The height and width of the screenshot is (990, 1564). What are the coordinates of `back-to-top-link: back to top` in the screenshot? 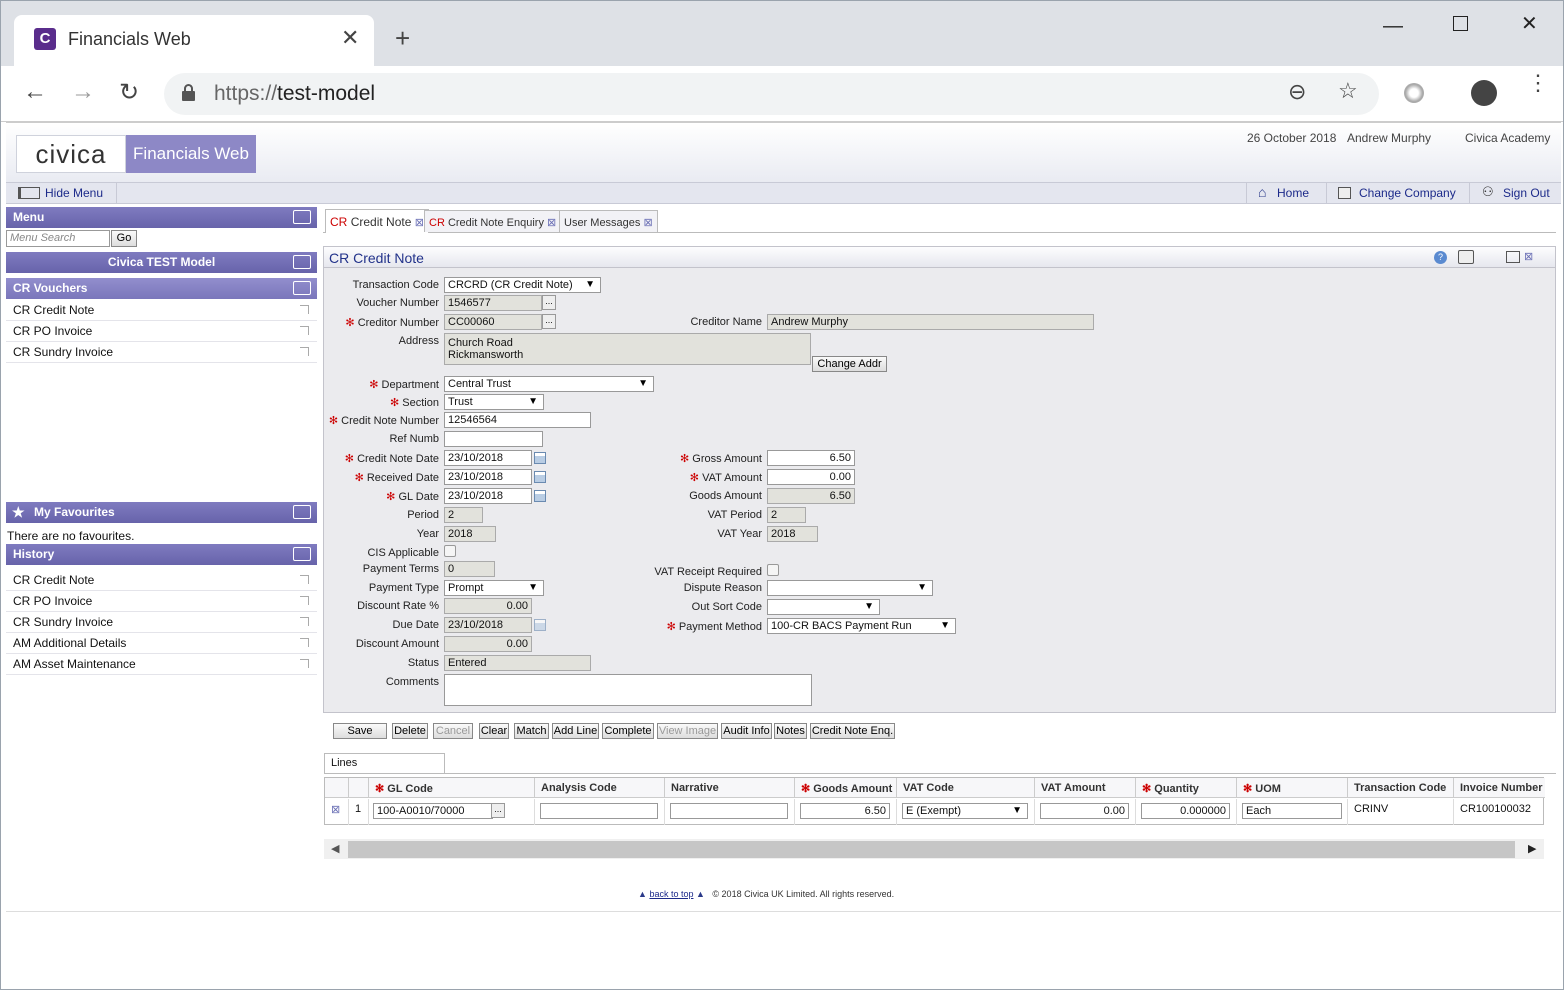 It's located at (671, 894).